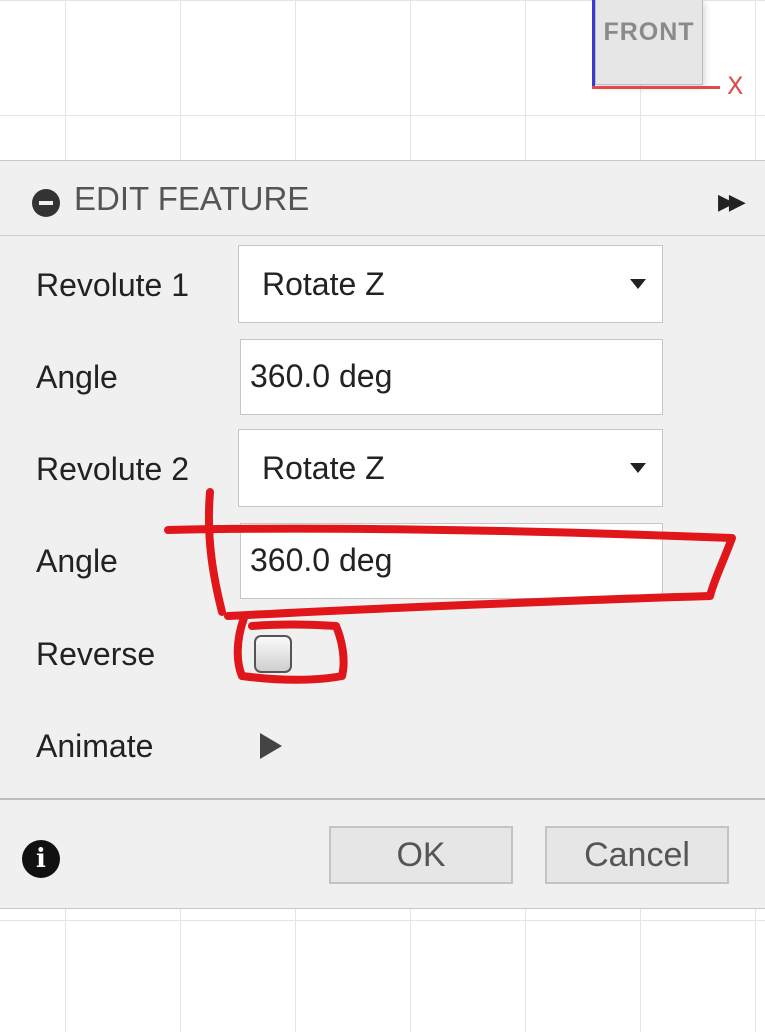  I want to click on revolute-2-label: Revolute 2, so click(112, 469).